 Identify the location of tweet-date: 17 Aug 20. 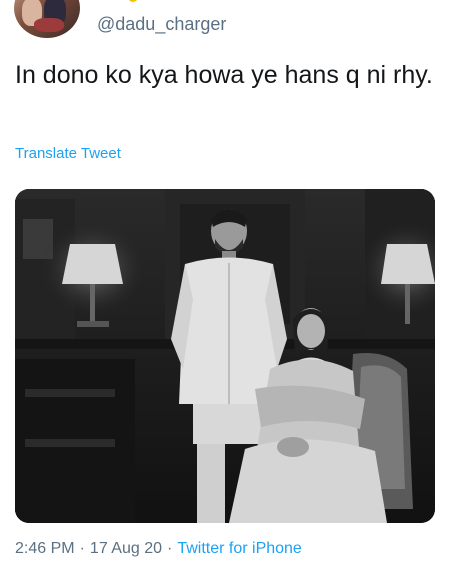
(126, 548).